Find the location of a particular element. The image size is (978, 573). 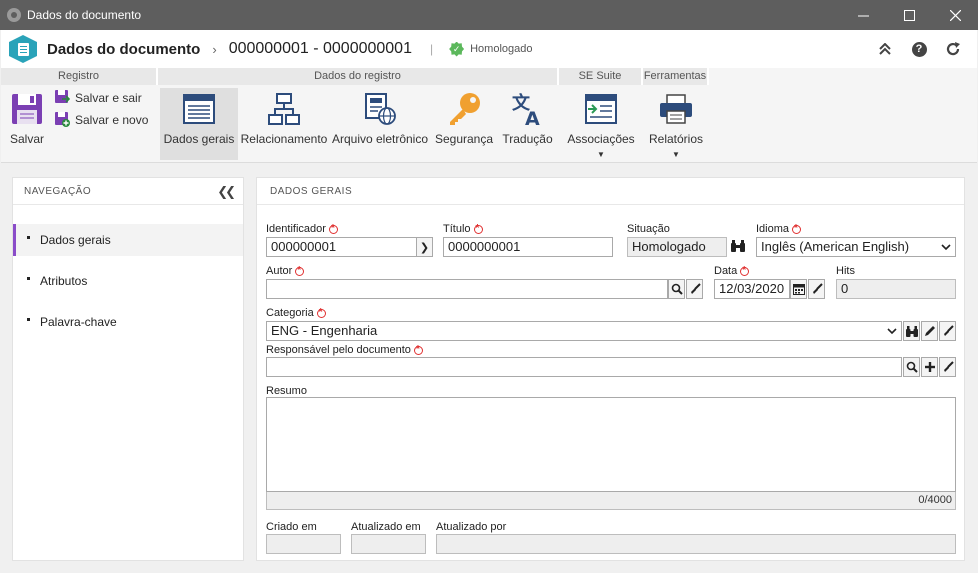

plus-icon is located at coordinates (929, 367).